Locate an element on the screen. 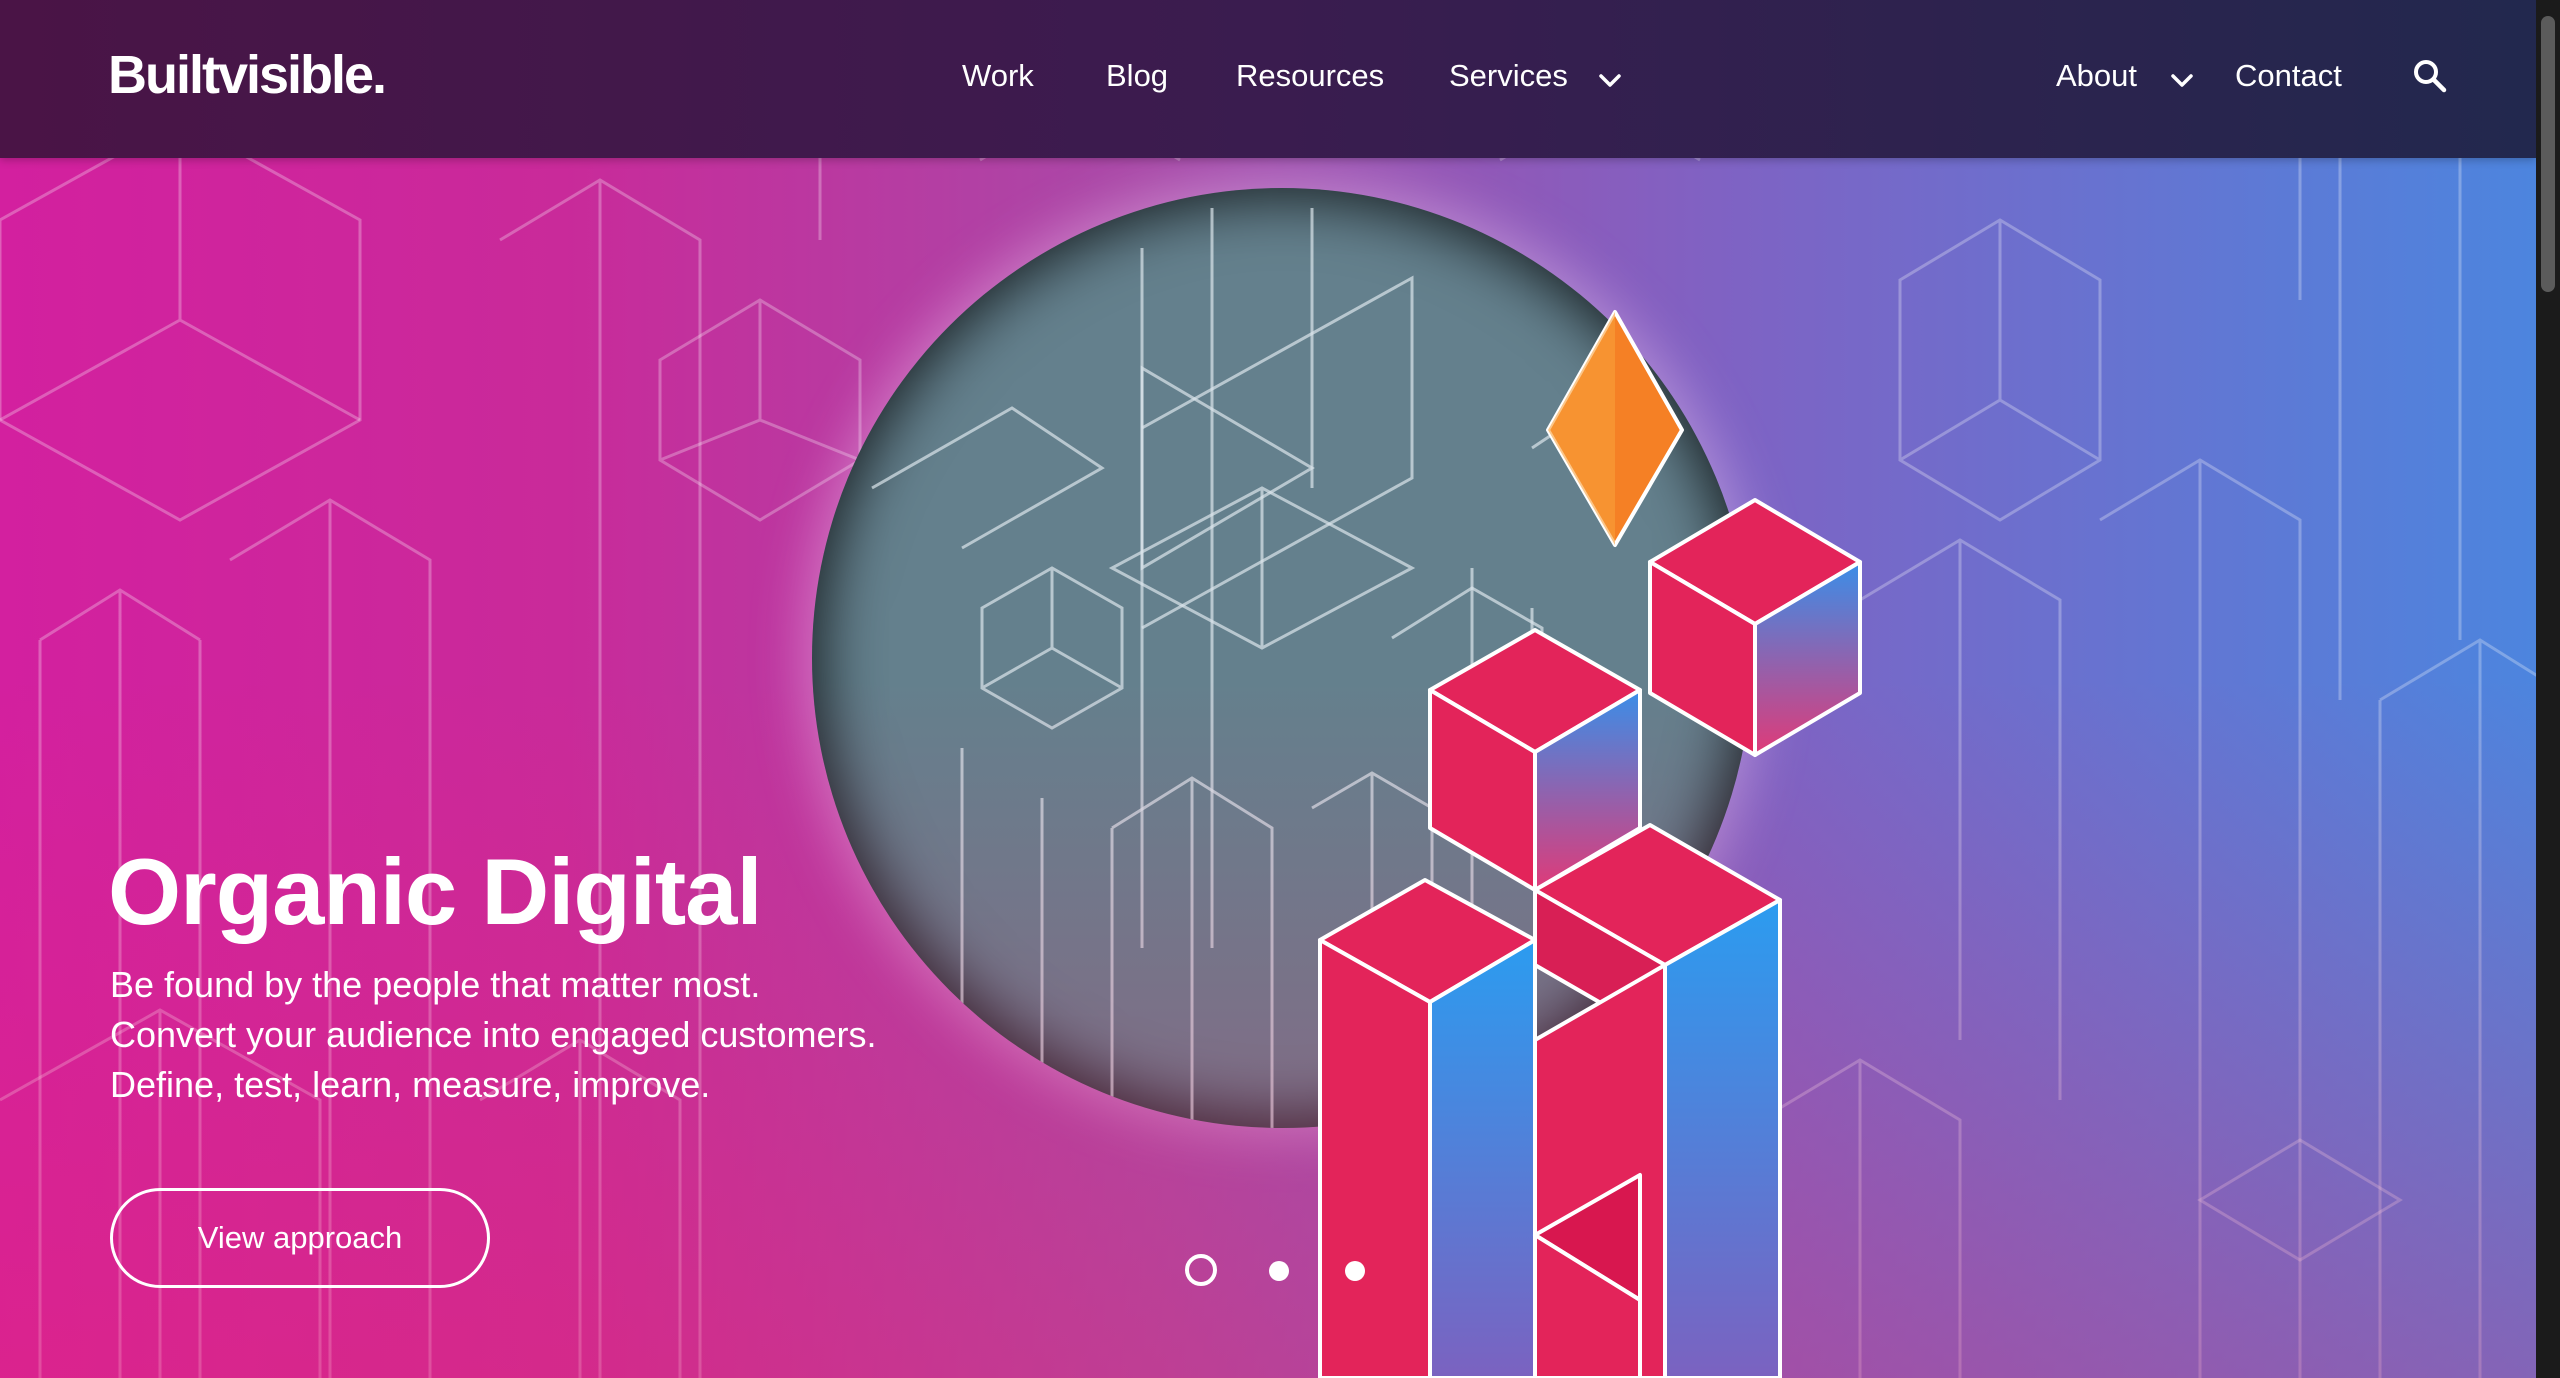 The image size is (2560, 1378). hero-line-3: Define, test, learn, measure, improve. is located at coordinates (410, 1084).